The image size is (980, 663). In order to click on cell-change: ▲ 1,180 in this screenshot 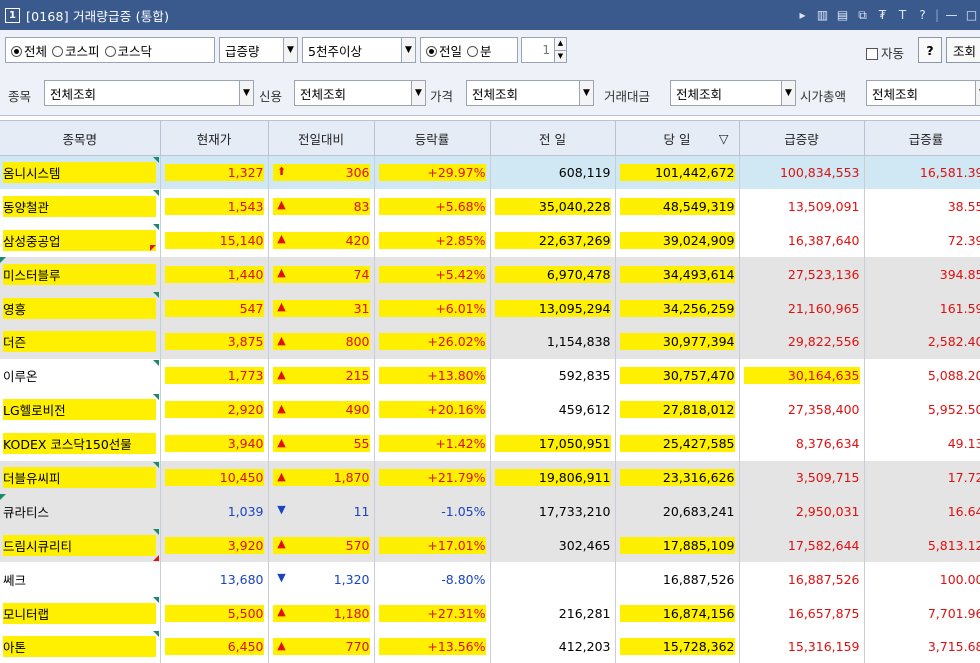, I will do `click(321, 613)`.